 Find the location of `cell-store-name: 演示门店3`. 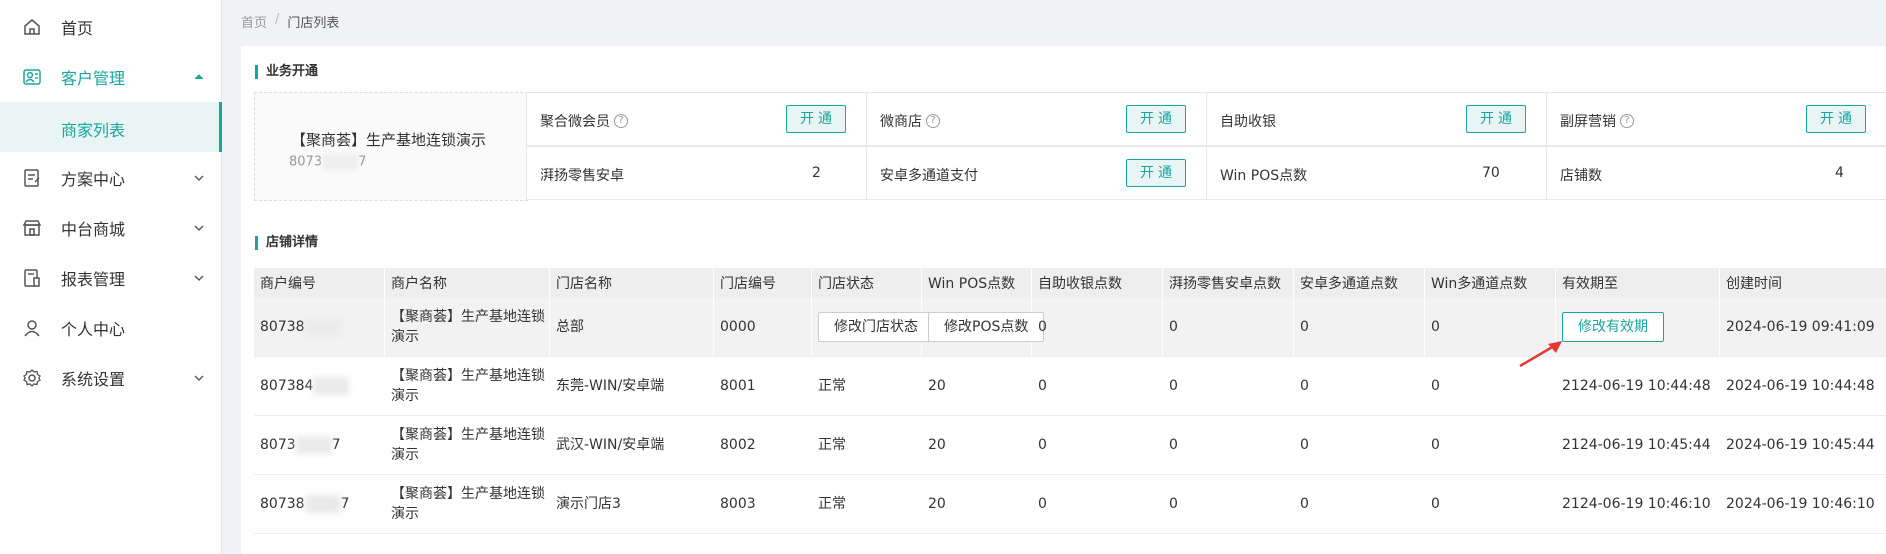

cell-store-name: 演示门店3 is located at coordinates (632, 504).